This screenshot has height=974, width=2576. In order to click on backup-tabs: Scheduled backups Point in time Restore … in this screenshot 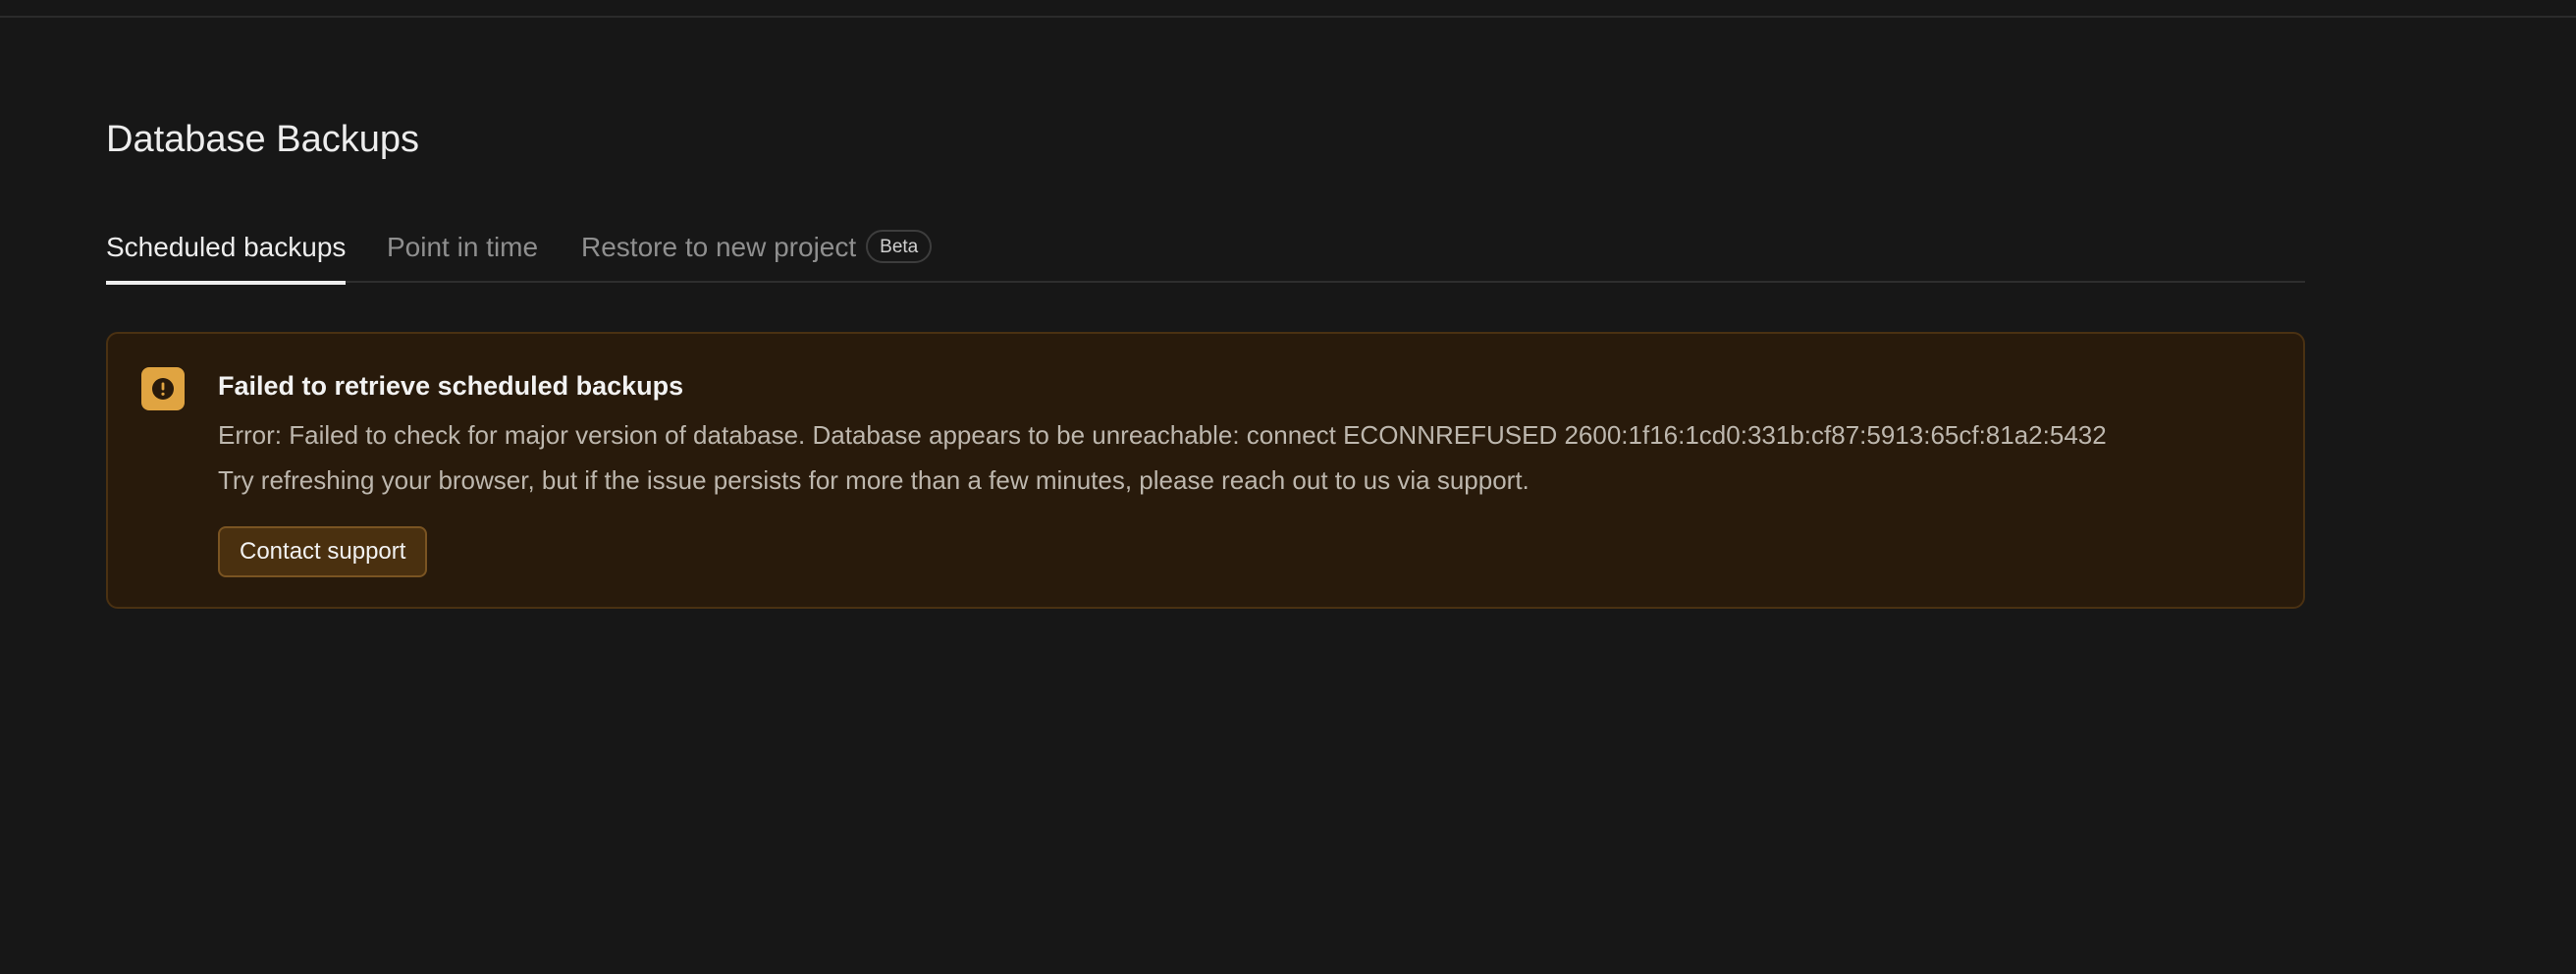, I will do `click(1205, 254)`.